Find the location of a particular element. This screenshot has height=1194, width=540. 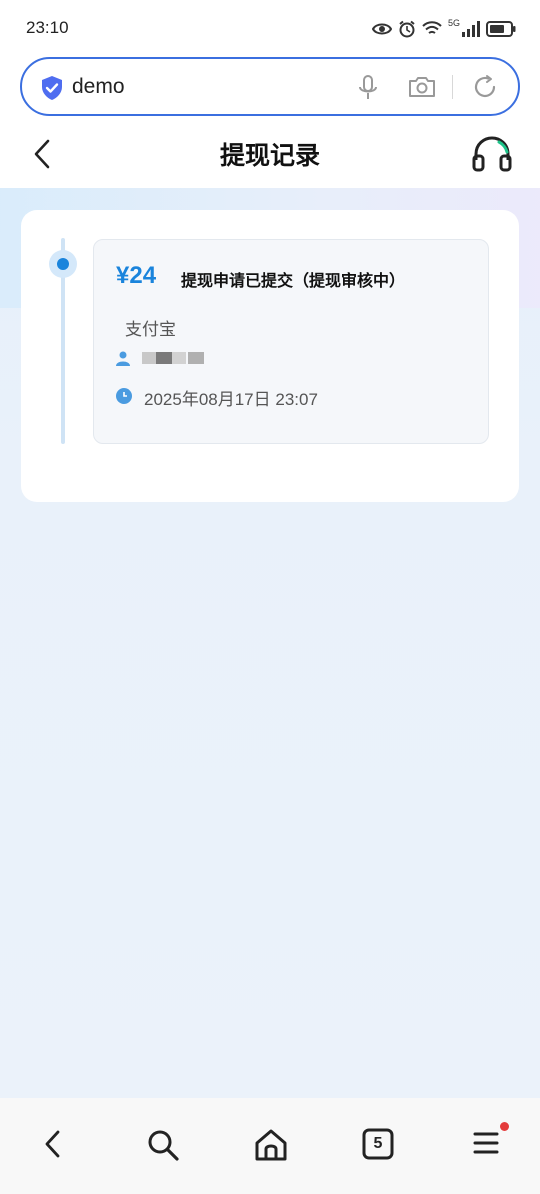

shield-icon is located at coordinates (52, 88).